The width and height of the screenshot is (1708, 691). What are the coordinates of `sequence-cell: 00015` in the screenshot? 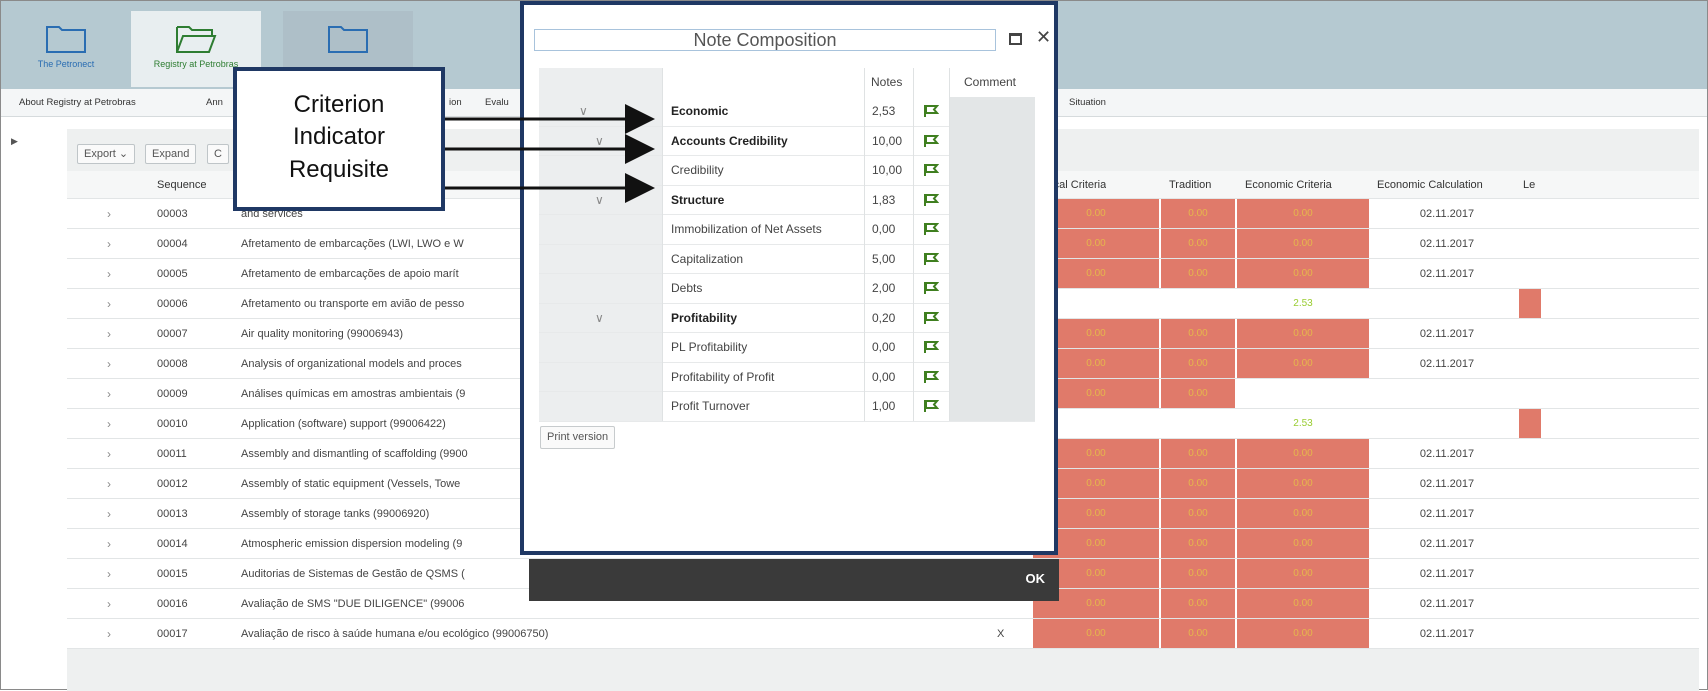 It's located at (172, 574).